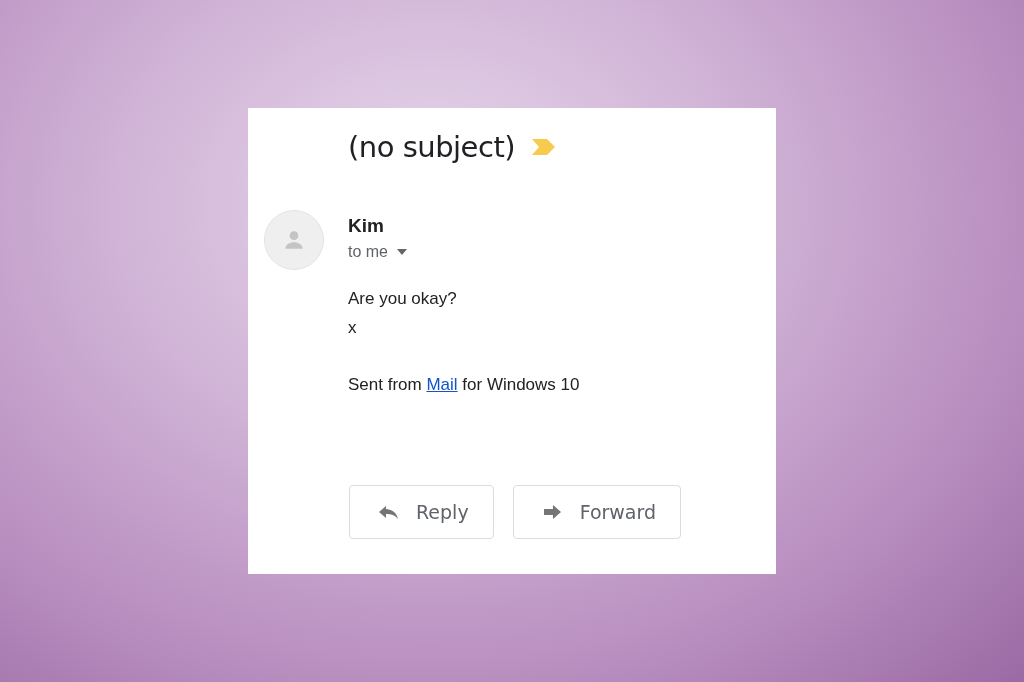  I want to click on message-text: x, so click(353, 328).